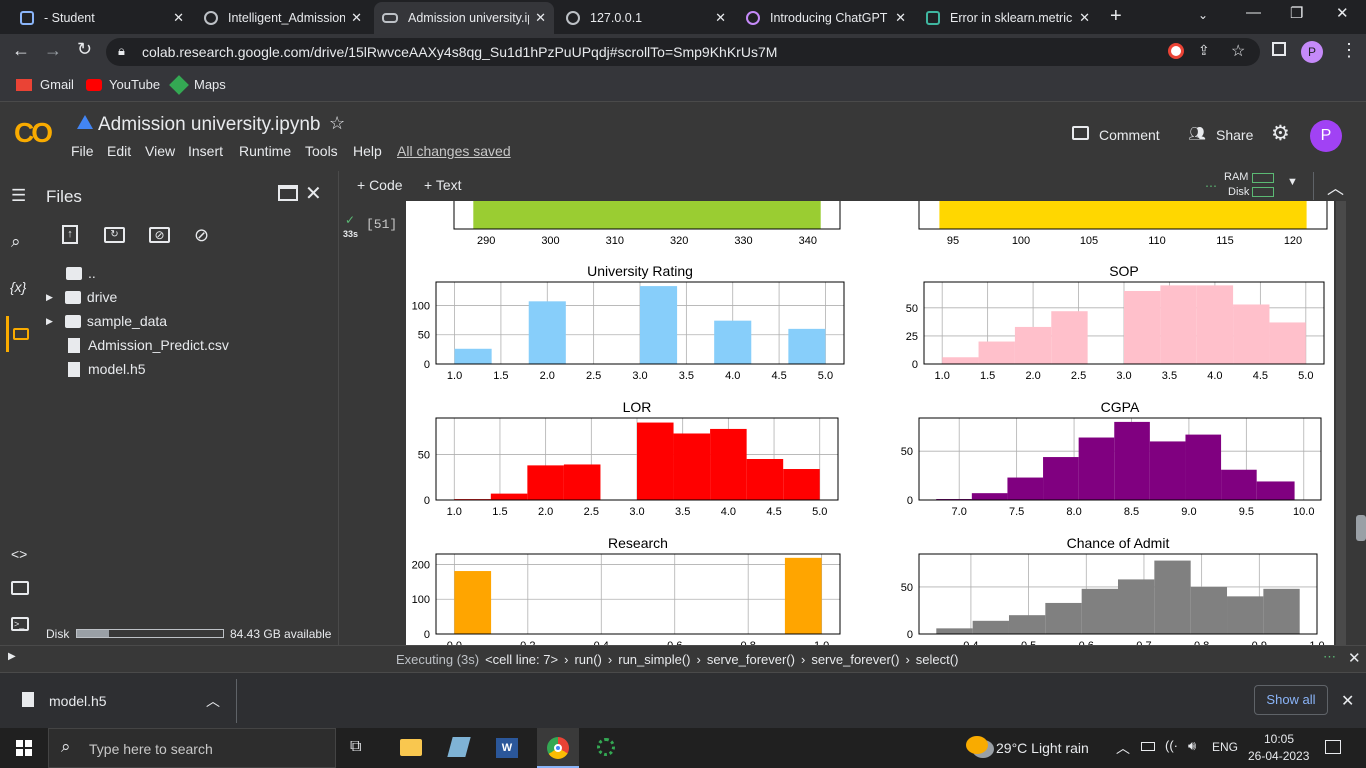 This screenshot has height=768, width=1366. What do you see at coordinates (558, 748) in the screenshot?
I see `chrome-taskbar-item` at bounding box center [558, 748].